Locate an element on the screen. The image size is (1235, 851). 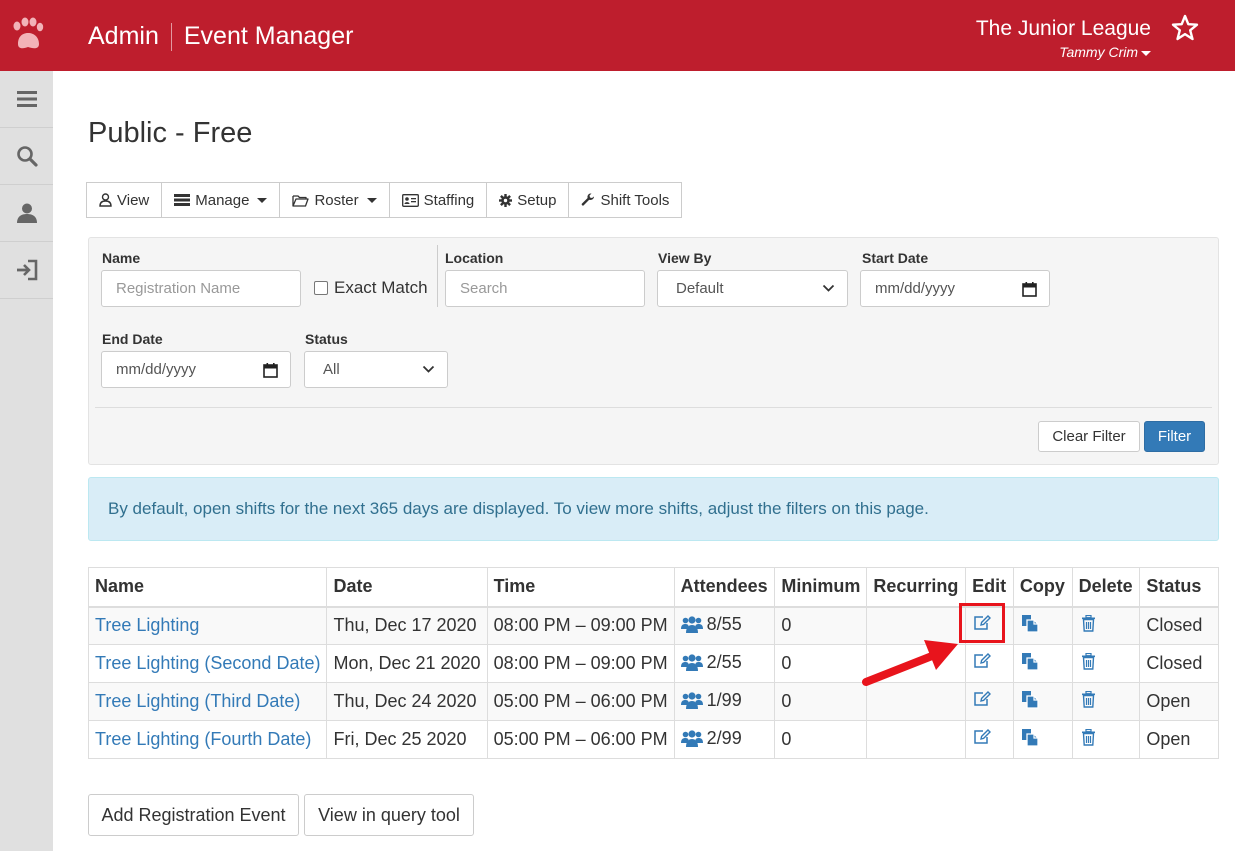
column-header: Attendees is located at coordinates (724, 587).